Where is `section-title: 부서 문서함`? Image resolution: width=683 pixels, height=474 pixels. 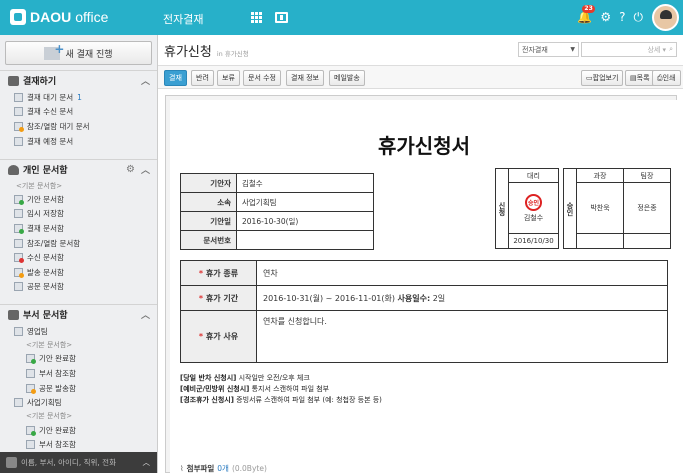 section-title: 부서 문서함 is located at coordinates (45, 316).